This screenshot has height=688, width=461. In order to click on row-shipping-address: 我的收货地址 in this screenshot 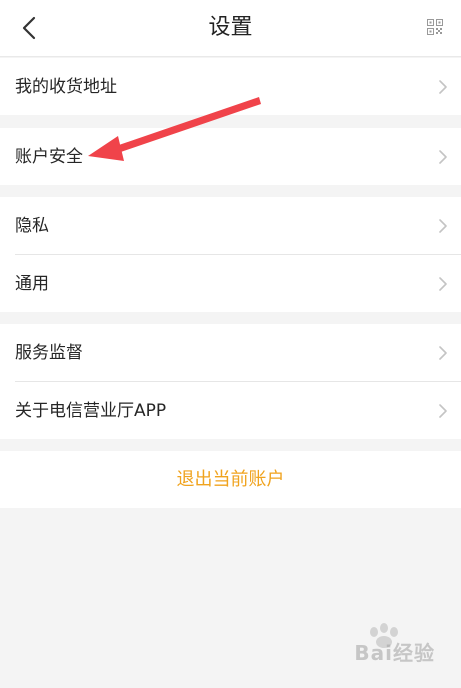, I will do `click(230, 86)`.